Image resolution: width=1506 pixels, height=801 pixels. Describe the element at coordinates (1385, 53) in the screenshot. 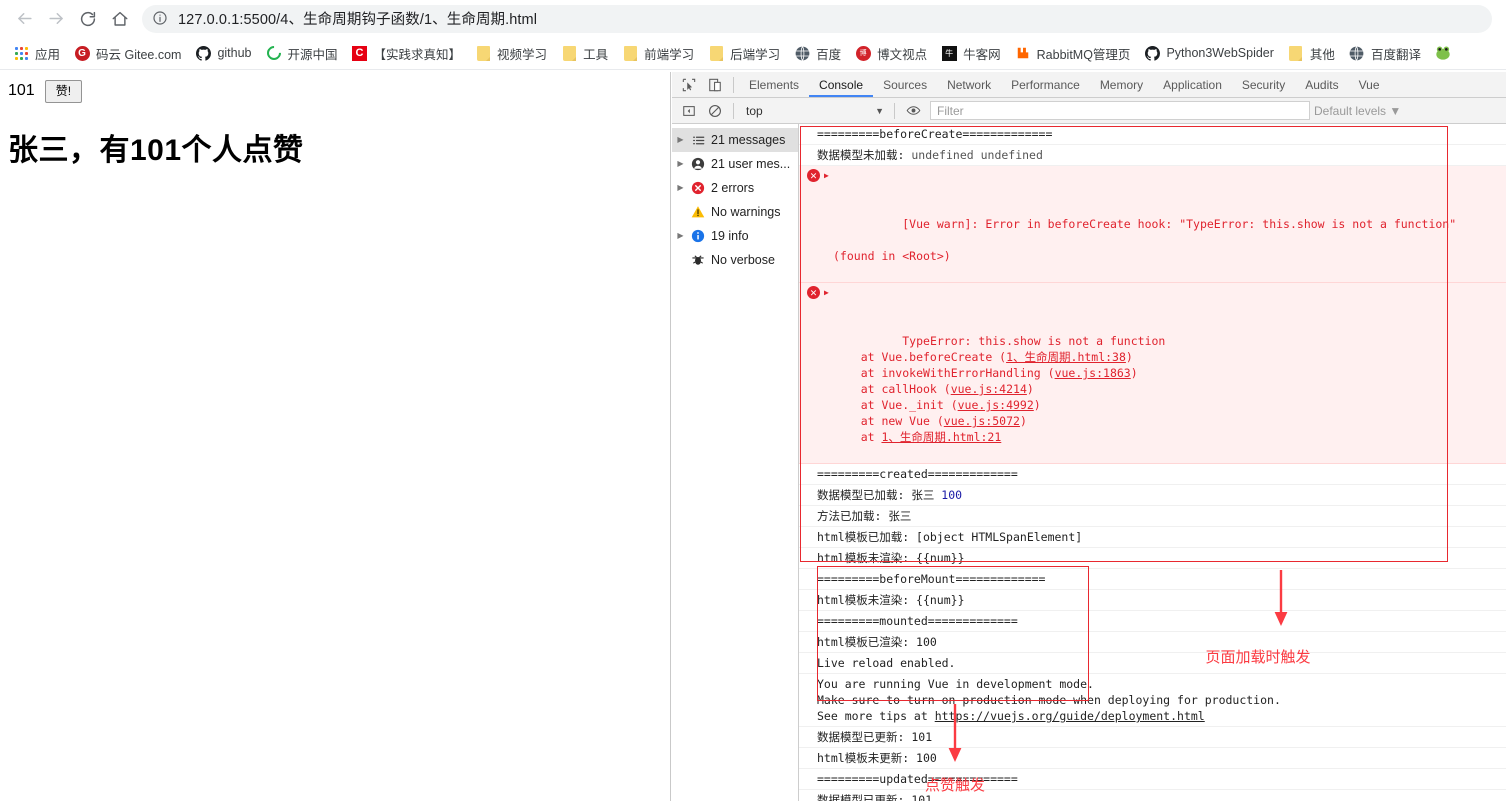

I see `bookmark-baidu-translate: 百度翻译` at that location.